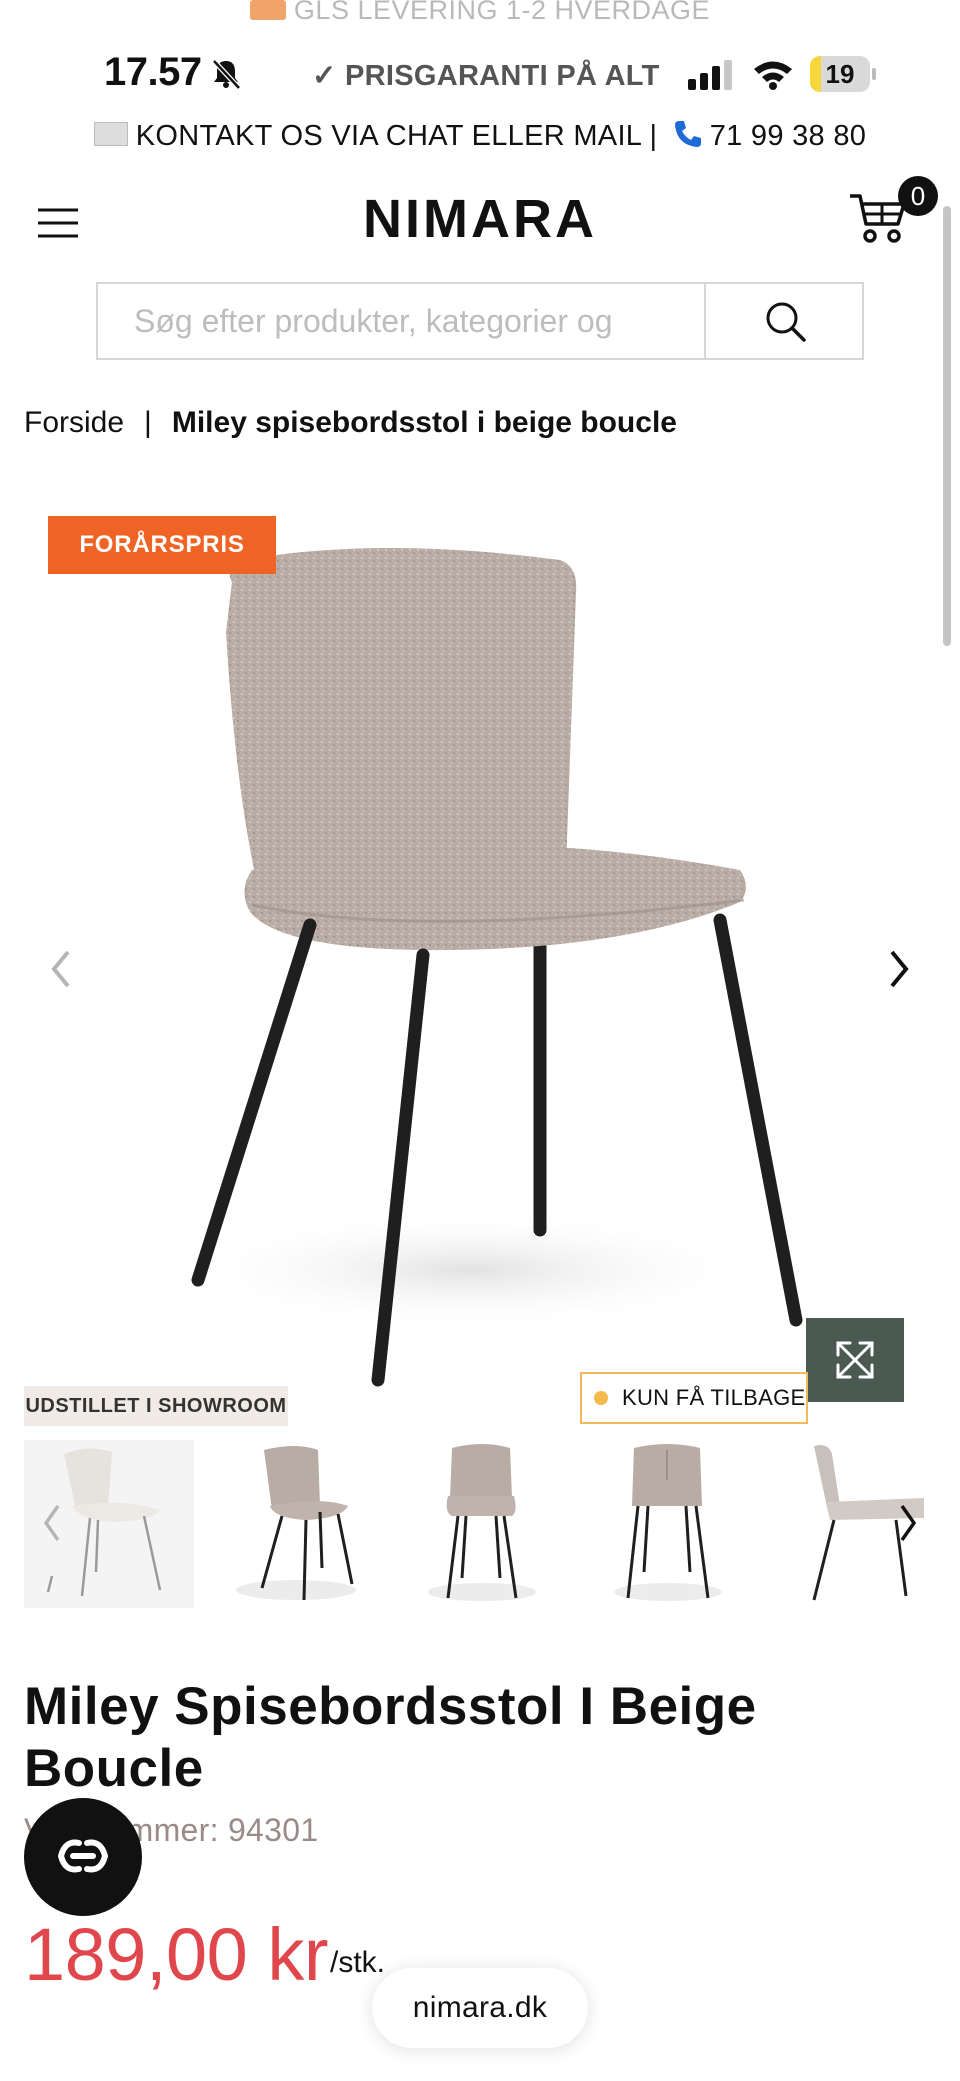 This screenshot has height=2081, width=960. Describe the element at coordinates (358, 1962) in the screenshot. I see `price-unit: /stk.` at that location.